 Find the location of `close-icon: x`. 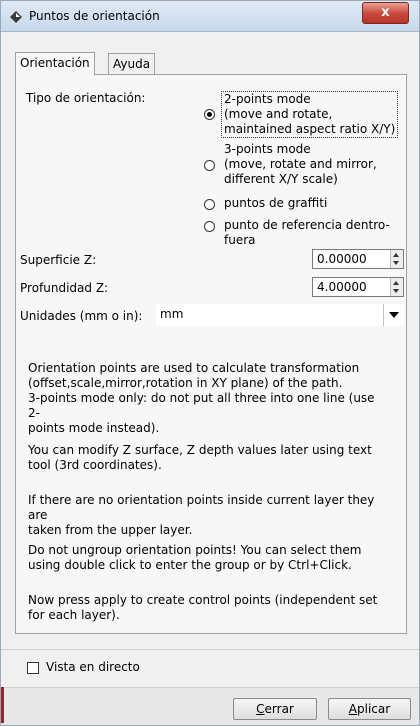

close-icon: x is located at coordinates (385, 12).